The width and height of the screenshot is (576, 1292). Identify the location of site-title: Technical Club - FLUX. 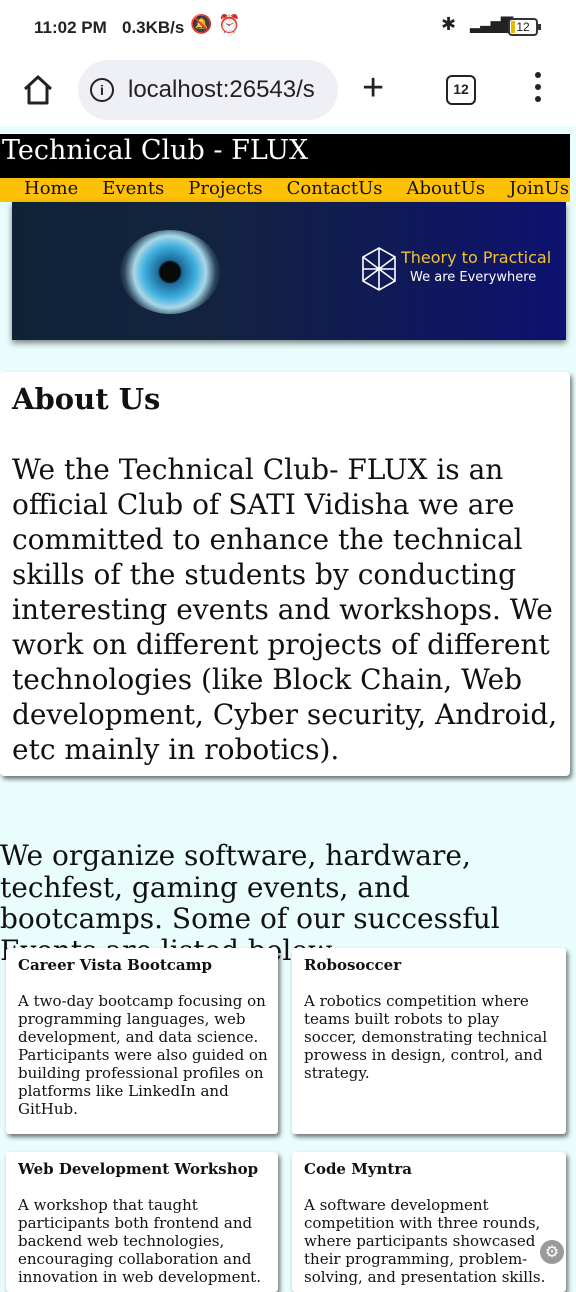
(285, 156).